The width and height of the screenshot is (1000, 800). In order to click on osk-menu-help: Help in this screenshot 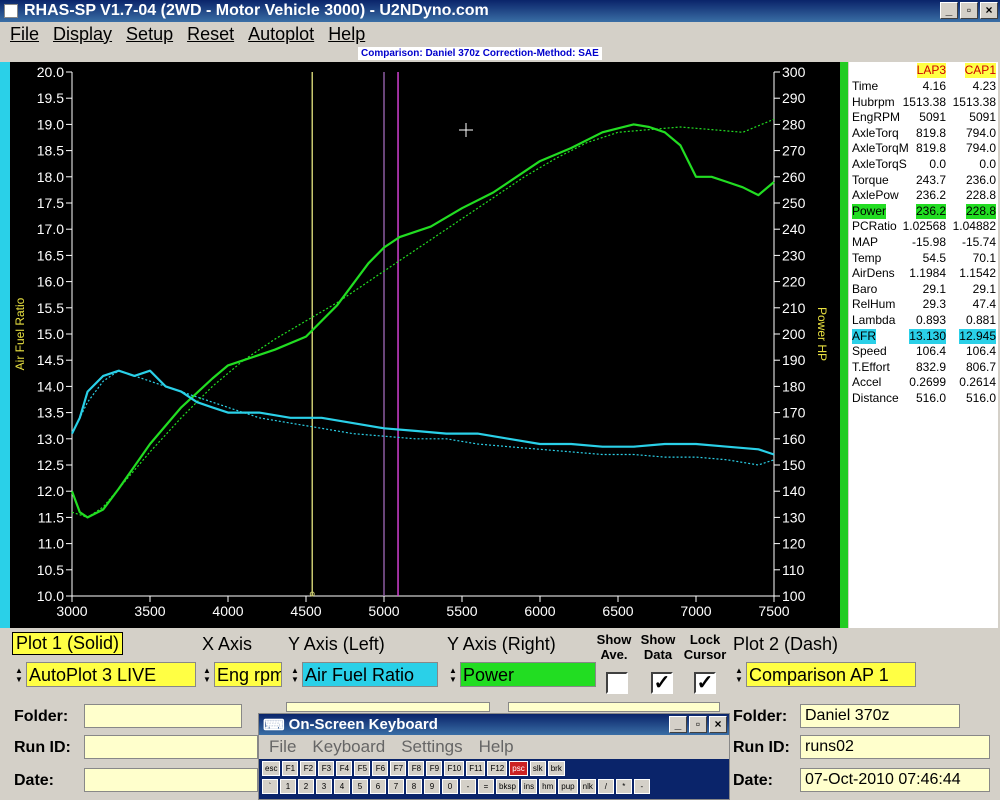, I will do `click(496, 747)`.